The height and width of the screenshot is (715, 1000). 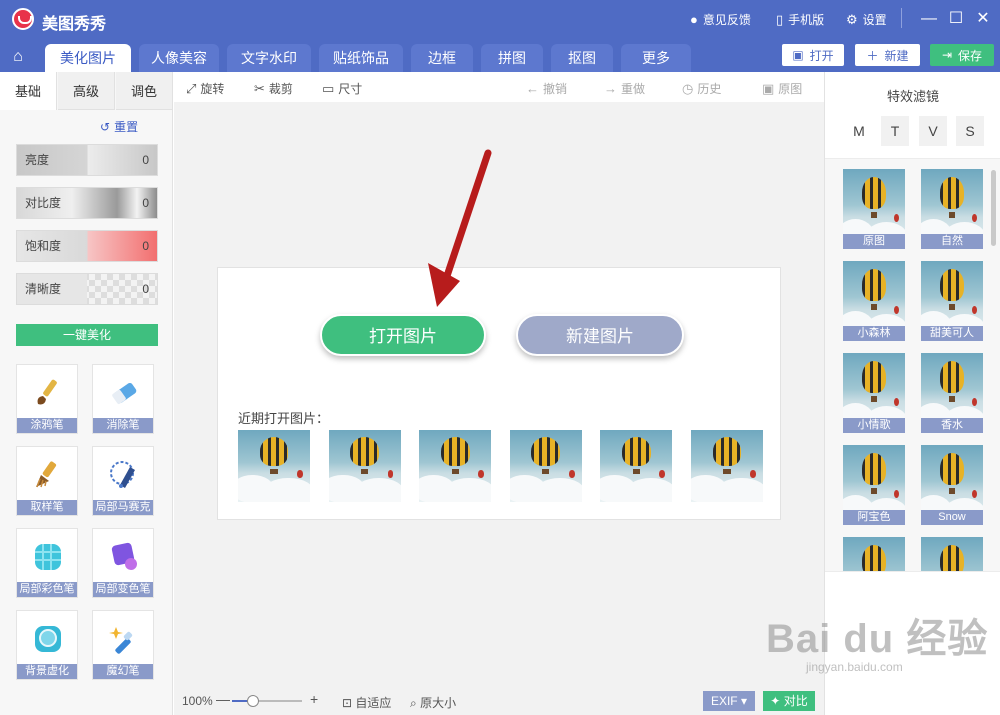 What do you see at coordinates (273, 88) in the screenshot?
I see `crop-button: ✂ 裁剪` at bounding box center [273, 88].